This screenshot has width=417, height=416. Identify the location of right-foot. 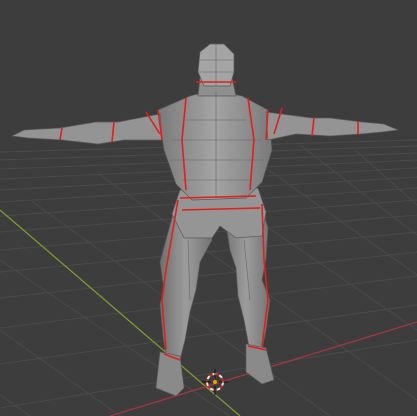
(260, 364).